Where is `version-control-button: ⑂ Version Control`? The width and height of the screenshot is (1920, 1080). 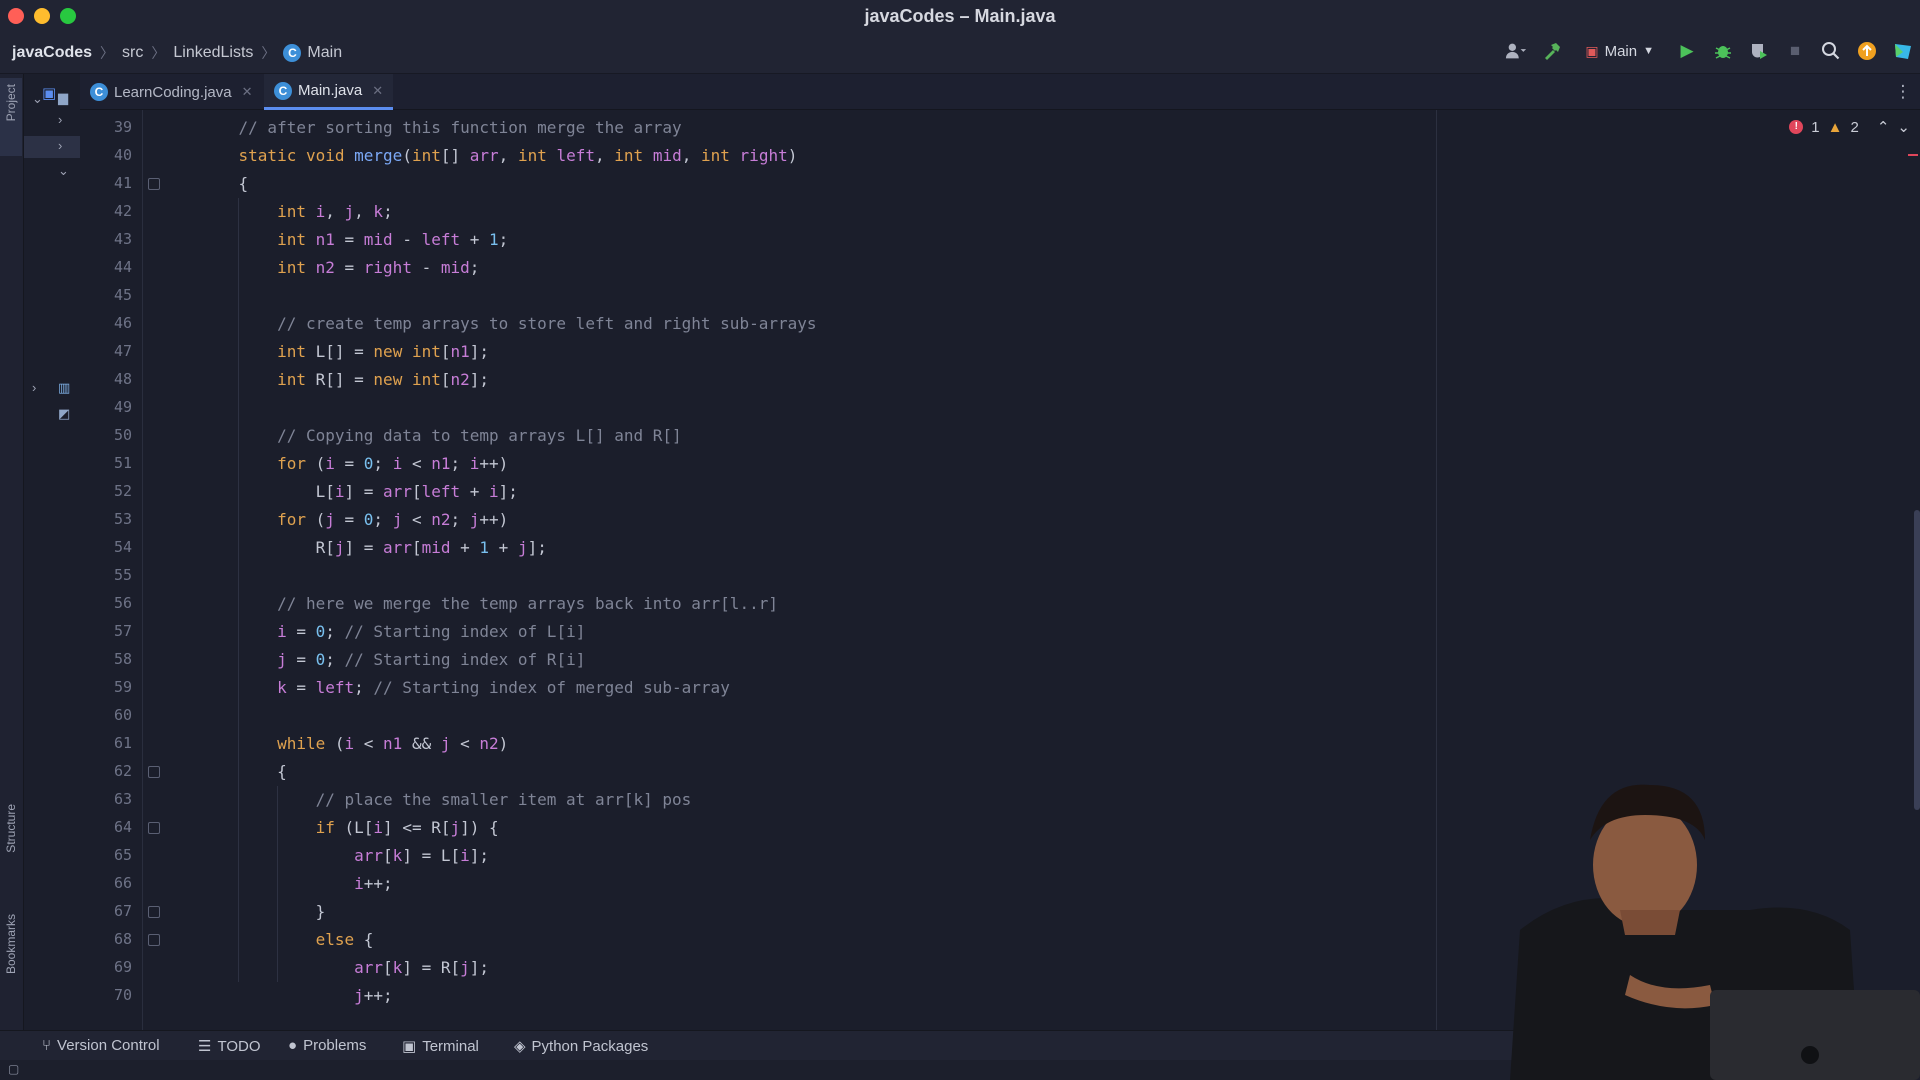 version-control-button: ⑂ Version Control is located at coordinates (101, 1045).